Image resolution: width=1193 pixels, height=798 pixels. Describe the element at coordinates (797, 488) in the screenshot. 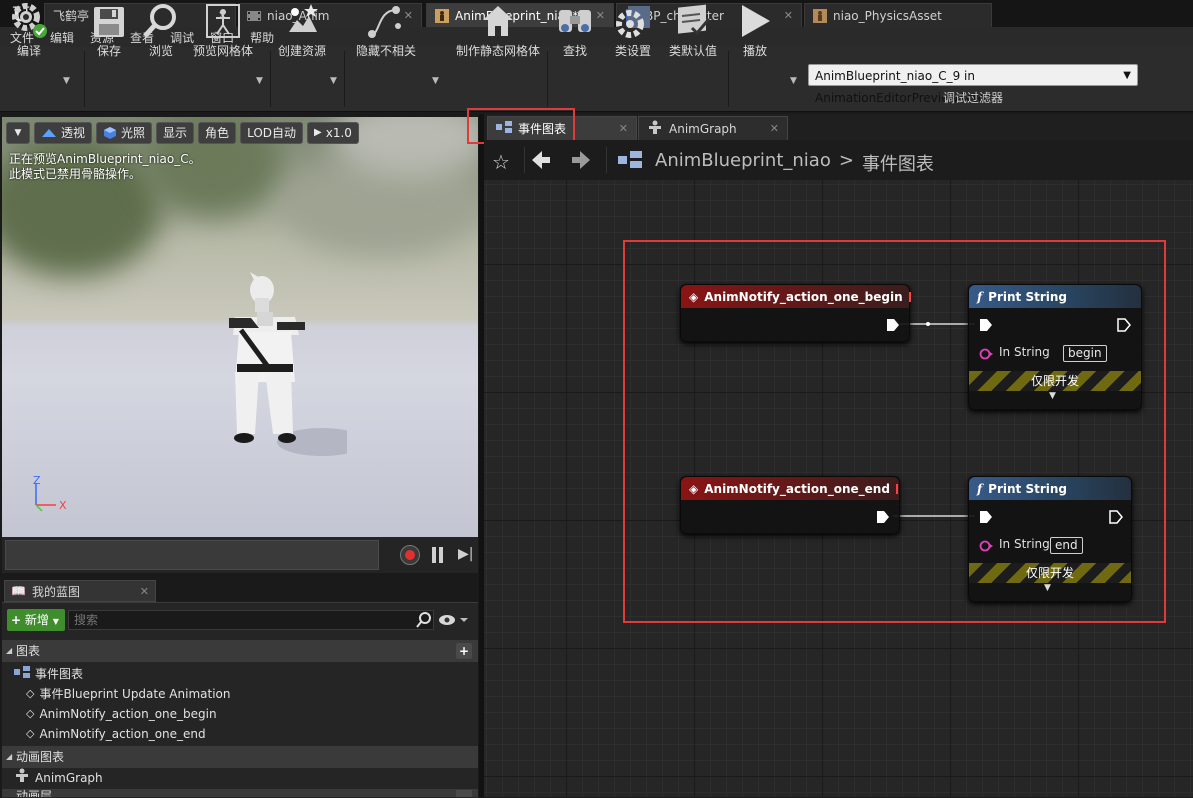

I see `event-node-title: AnimNotify_action_one_end` at that location.